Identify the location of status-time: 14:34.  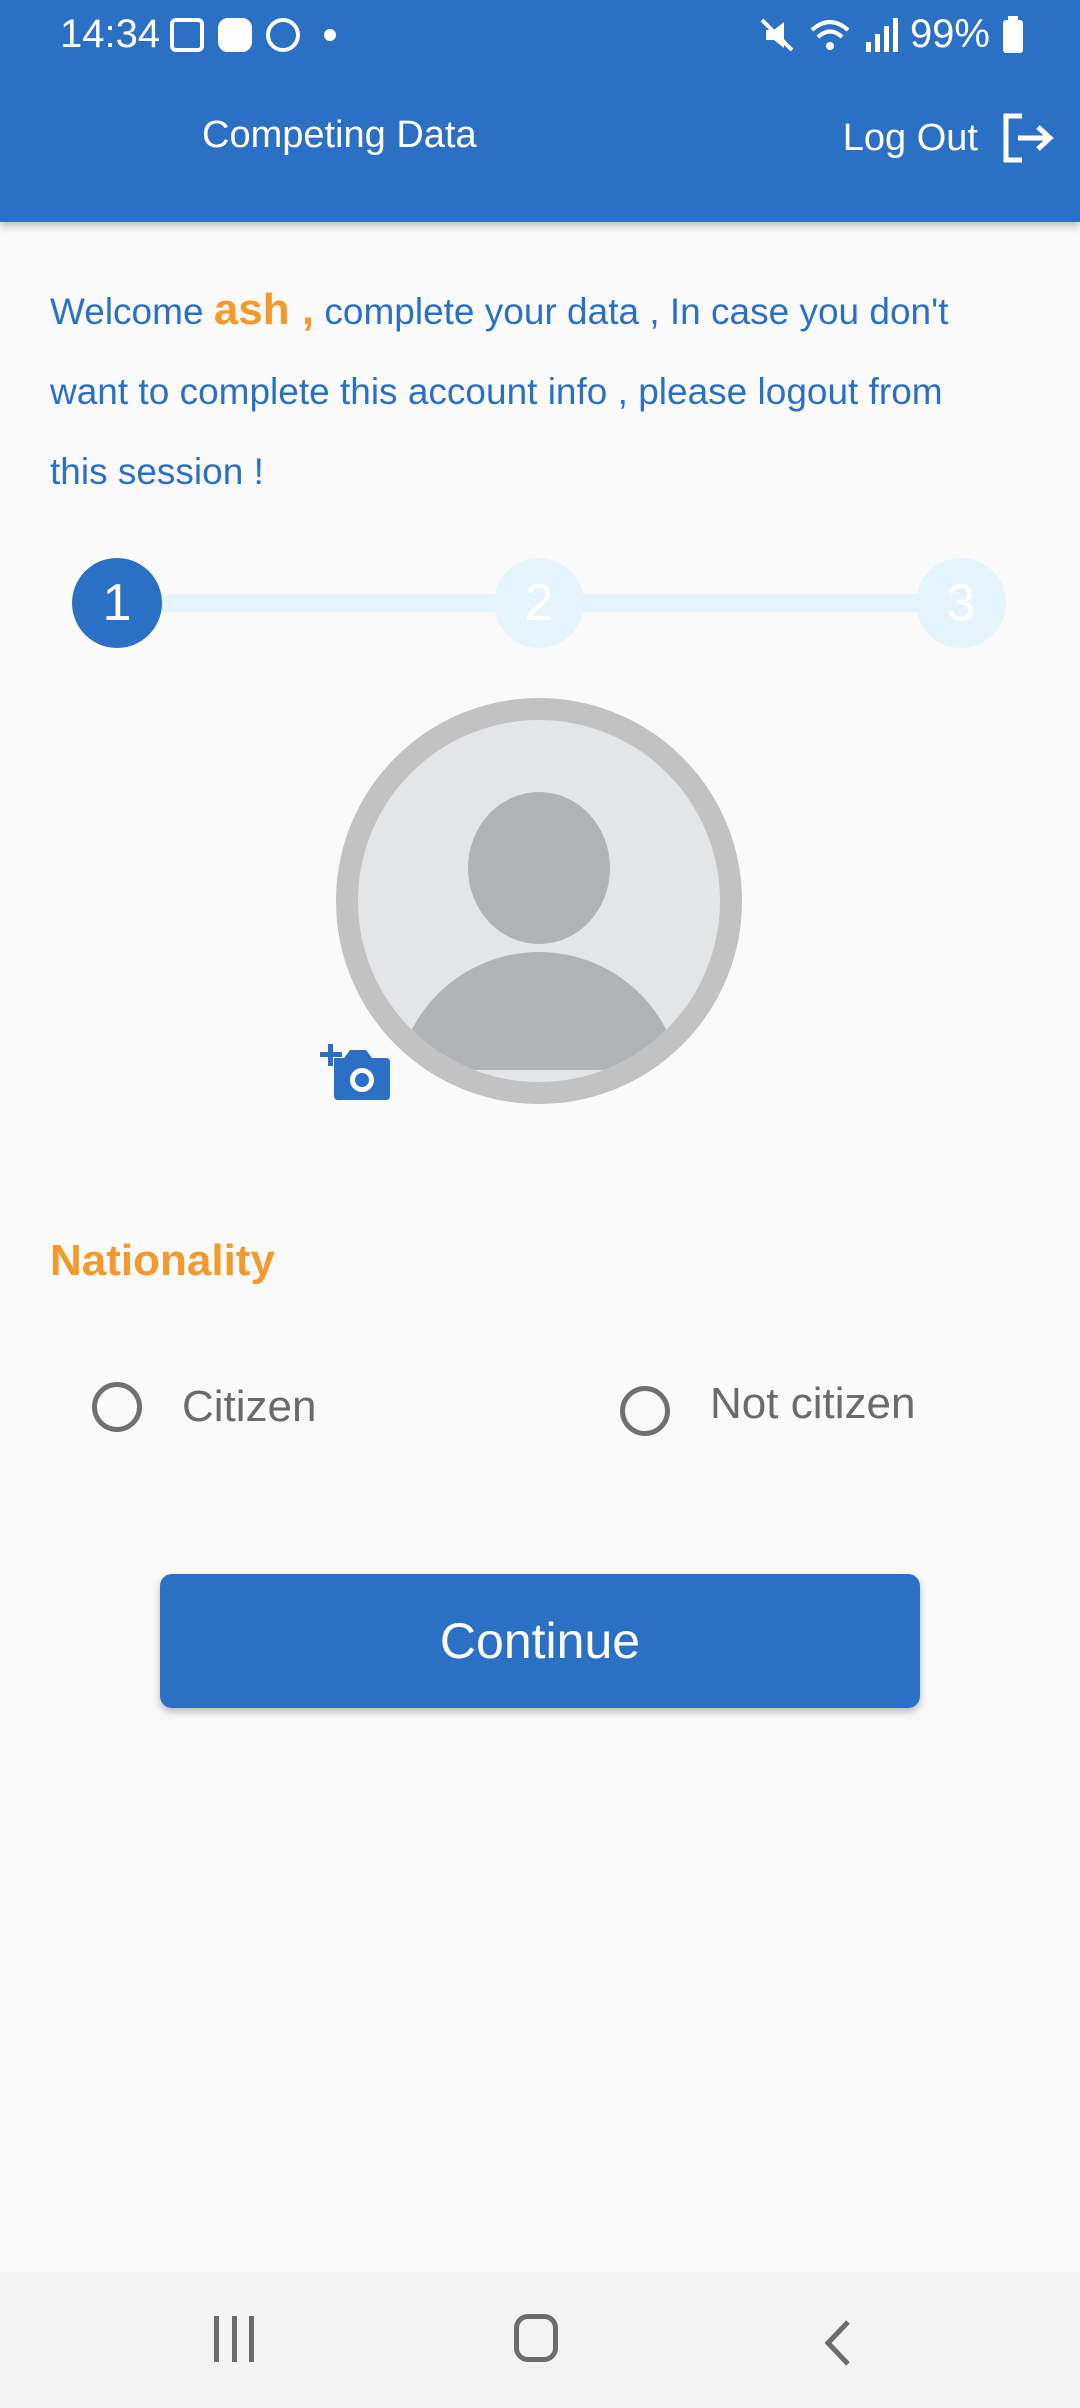
(110, 34).